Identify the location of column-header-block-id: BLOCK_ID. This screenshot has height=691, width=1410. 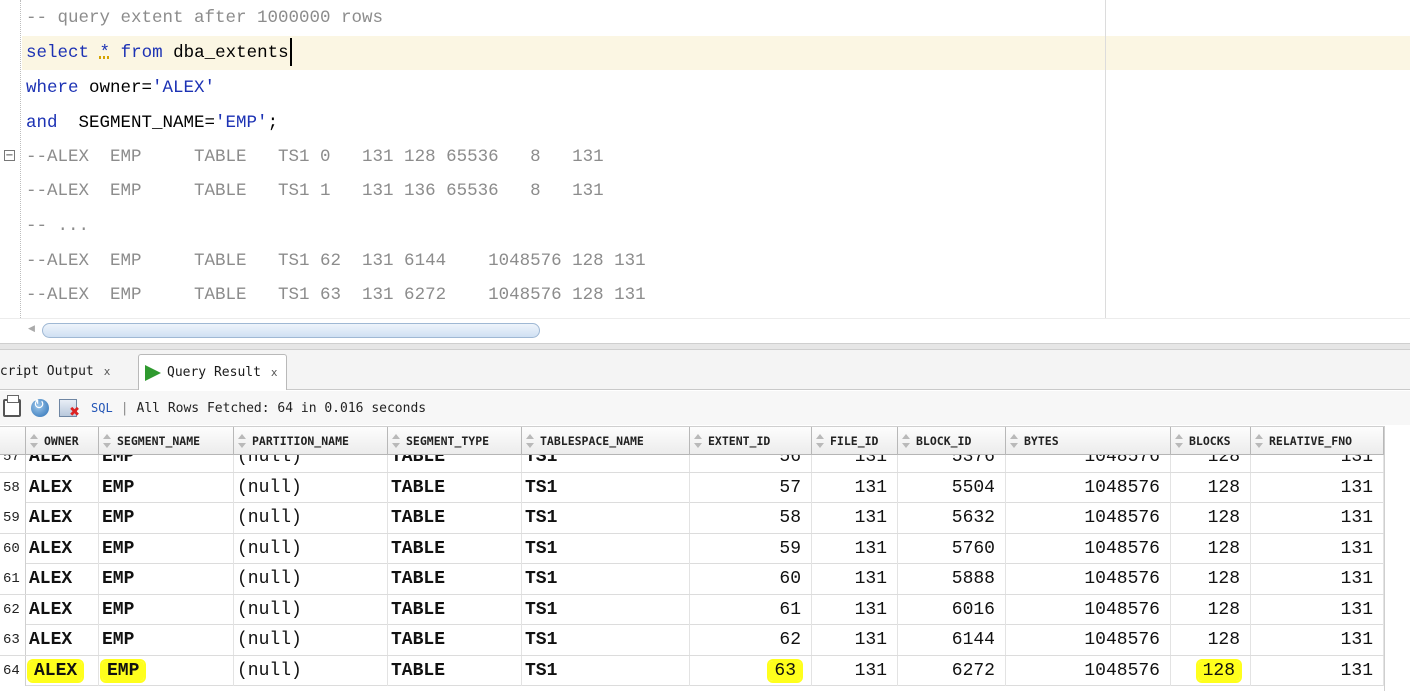
(952, 441).